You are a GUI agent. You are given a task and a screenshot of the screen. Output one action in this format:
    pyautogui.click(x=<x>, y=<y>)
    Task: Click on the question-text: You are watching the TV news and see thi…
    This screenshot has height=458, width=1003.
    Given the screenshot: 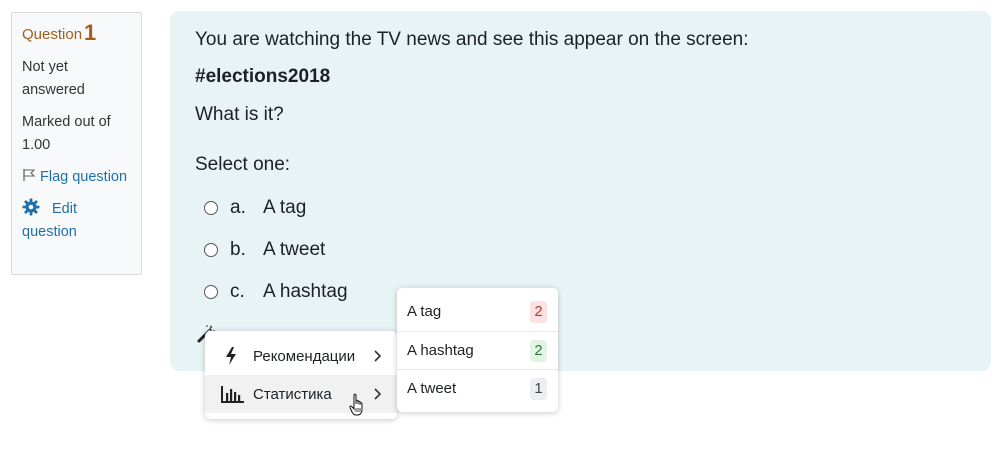 What is the action you would take?
    pyautogui.click(x=471, y=77)
    